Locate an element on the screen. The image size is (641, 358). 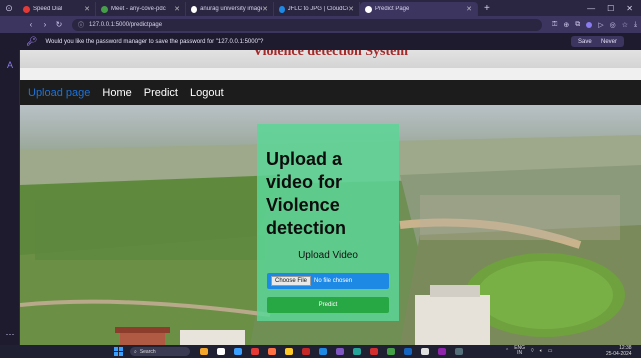
wifi-icon: ⌔ is located at coordinates (532, 351).